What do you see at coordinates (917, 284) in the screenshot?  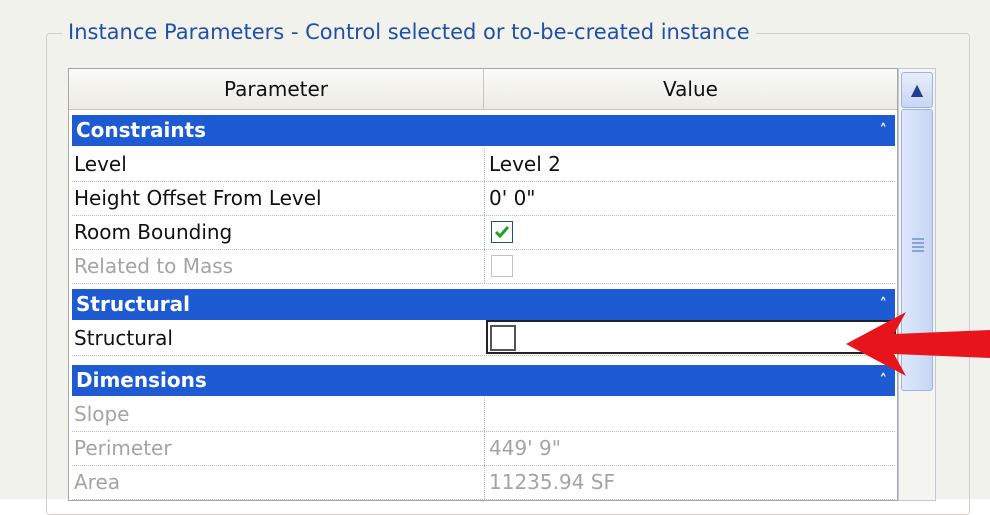 I see `vertical-scrollbar: ▲` at bounding box center [917, 284].